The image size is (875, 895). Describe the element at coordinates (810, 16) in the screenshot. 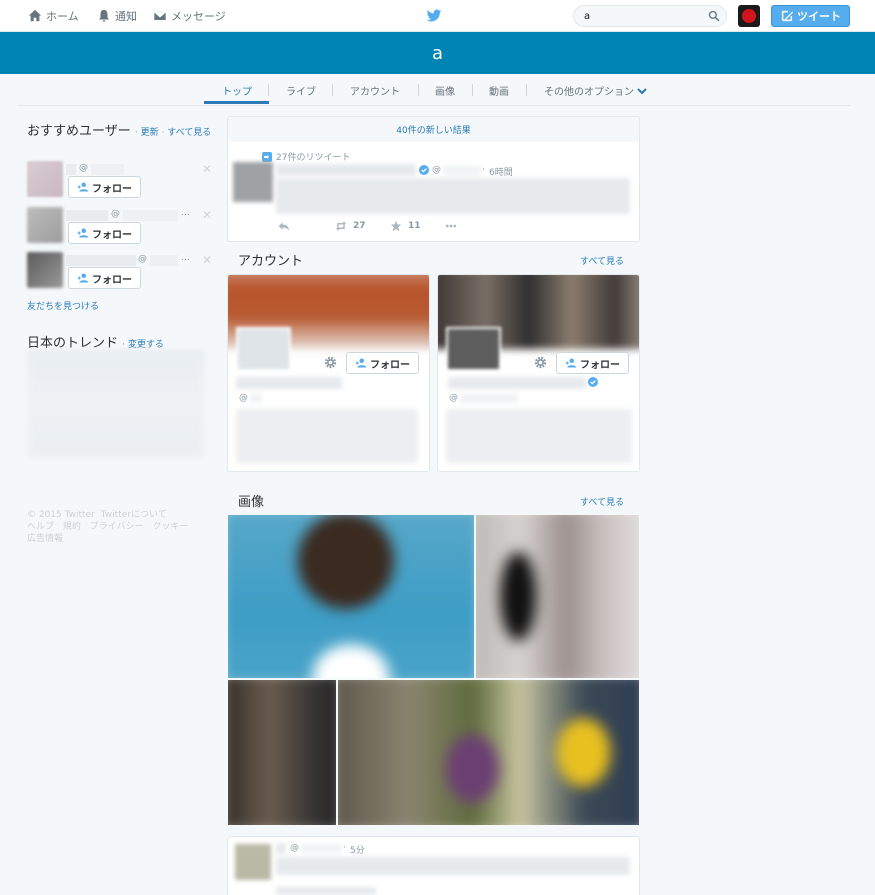

I see `tweet-button: ツイート` at that location.